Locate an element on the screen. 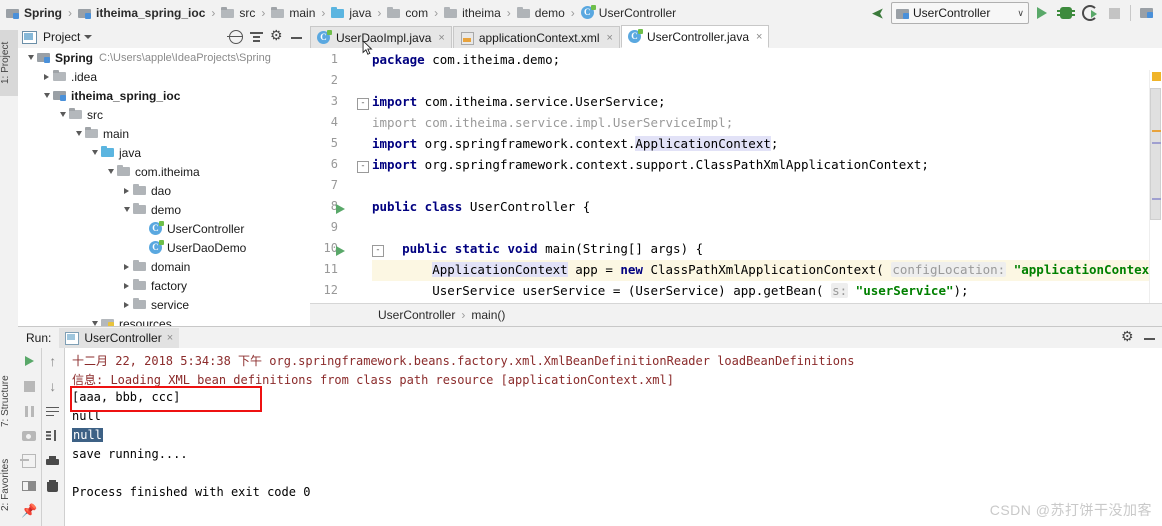 The width and height of the screenshot is (1162, 526). run-tab-usercontroller: UserController × is located at coordinates (119, 338).